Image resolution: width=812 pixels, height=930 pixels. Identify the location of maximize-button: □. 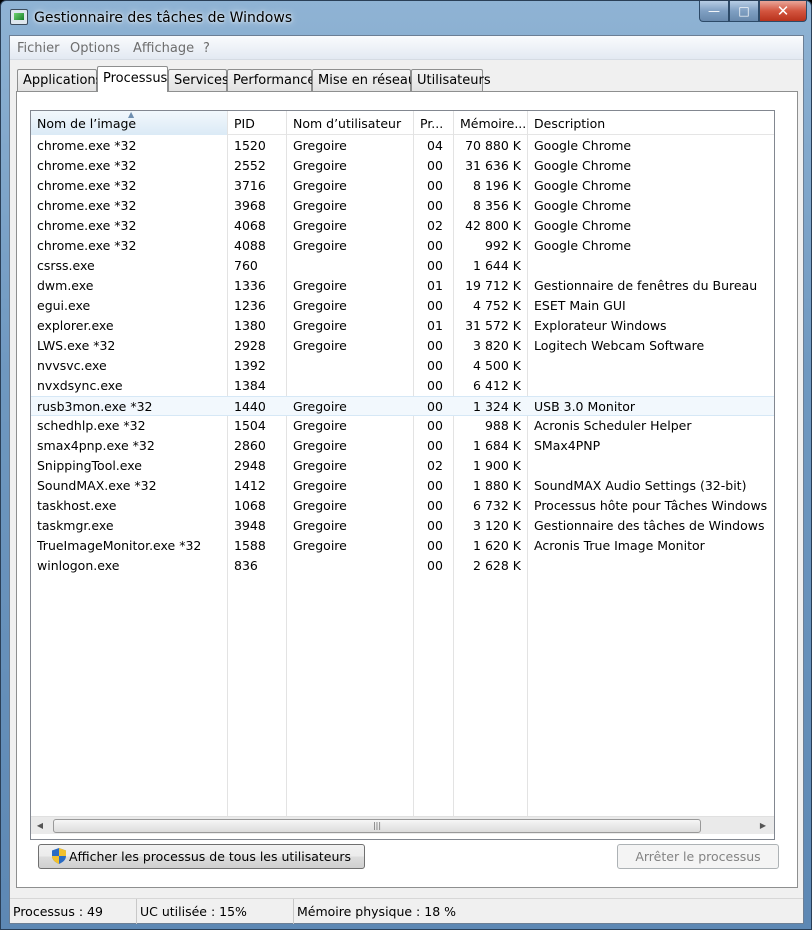
(744, 11).